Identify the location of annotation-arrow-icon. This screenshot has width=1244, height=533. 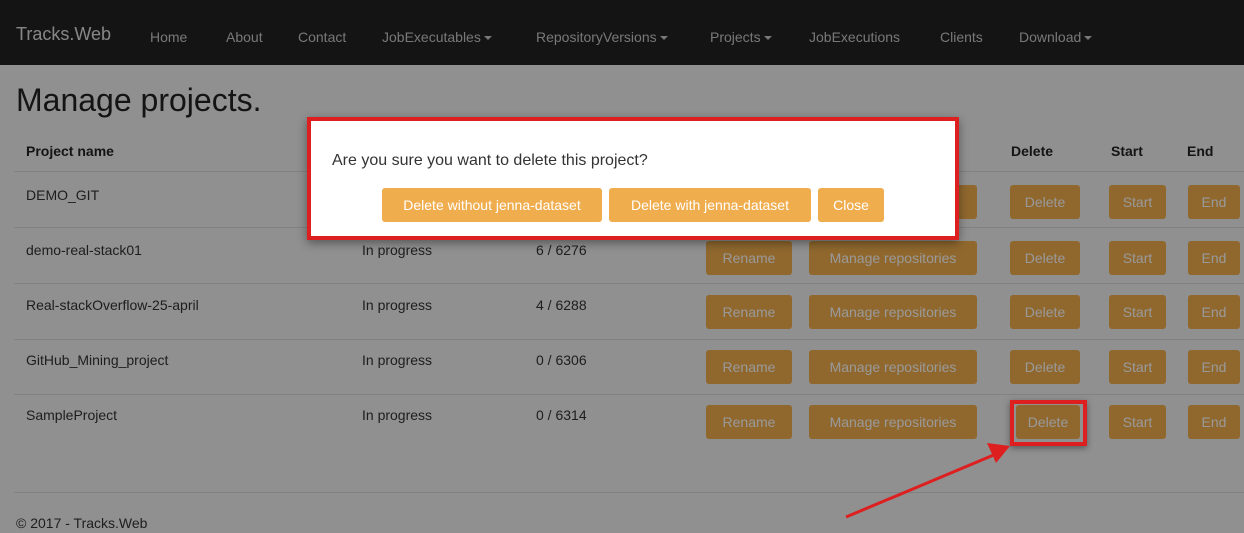
(927, 481).